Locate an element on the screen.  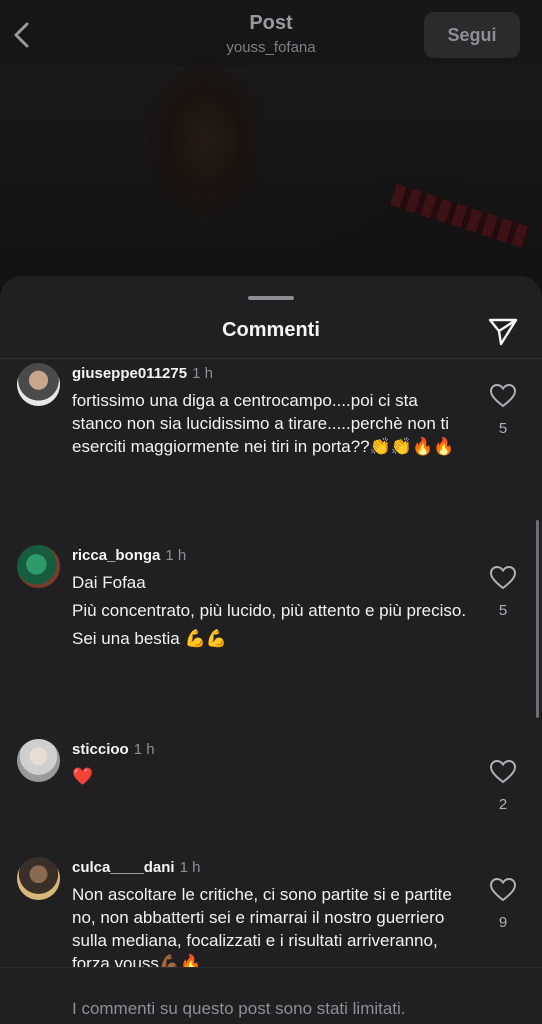
sheet-title: Commenti is located at coordinates (271, 330).